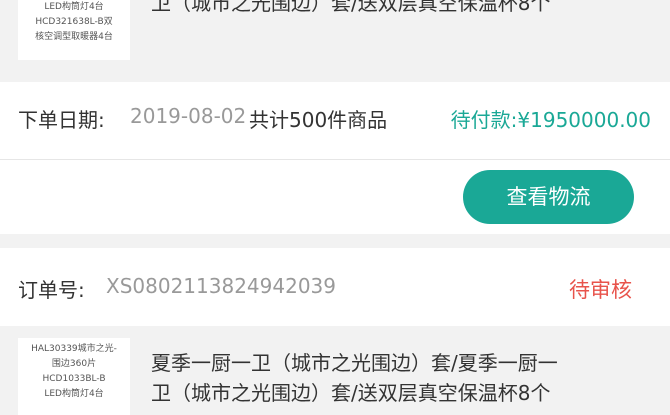  What do you see at coordinates (74, 22) in the screenshot?
I see `thumbnail-text: HCD321638L-B双` at bounding box center [74, 22].